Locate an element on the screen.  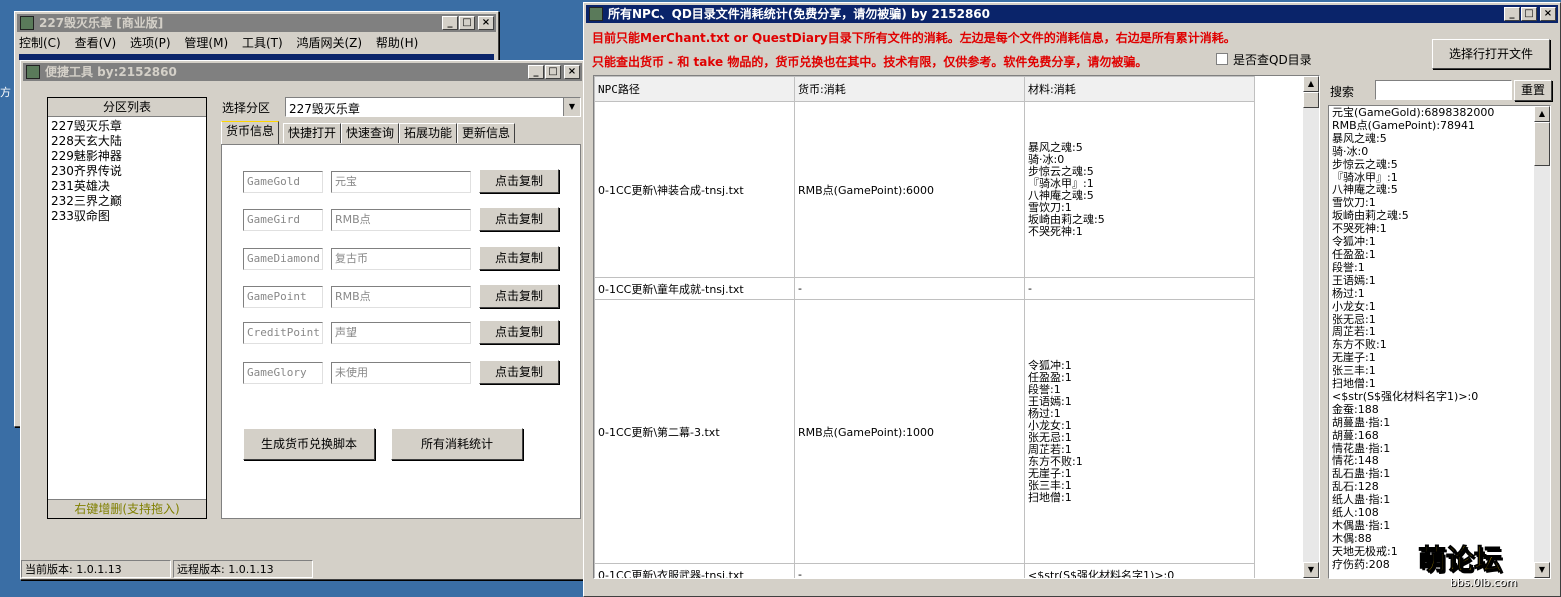
currency-code-field: GamePoint is located at coordinates (283, 297).